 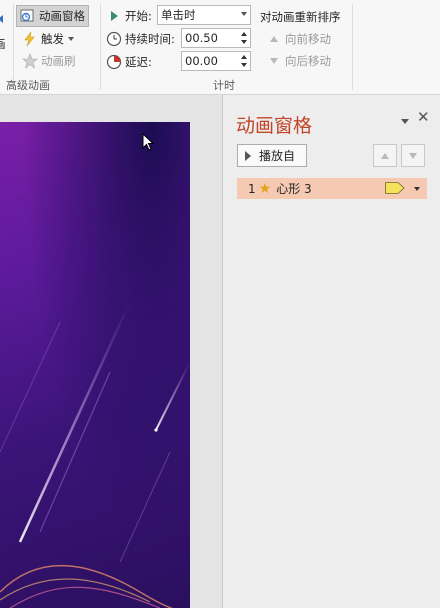 What do you see at coordinates (30, 61) in the screenshot?
I see `painter-star-icon` at bounding box center [30, 61].